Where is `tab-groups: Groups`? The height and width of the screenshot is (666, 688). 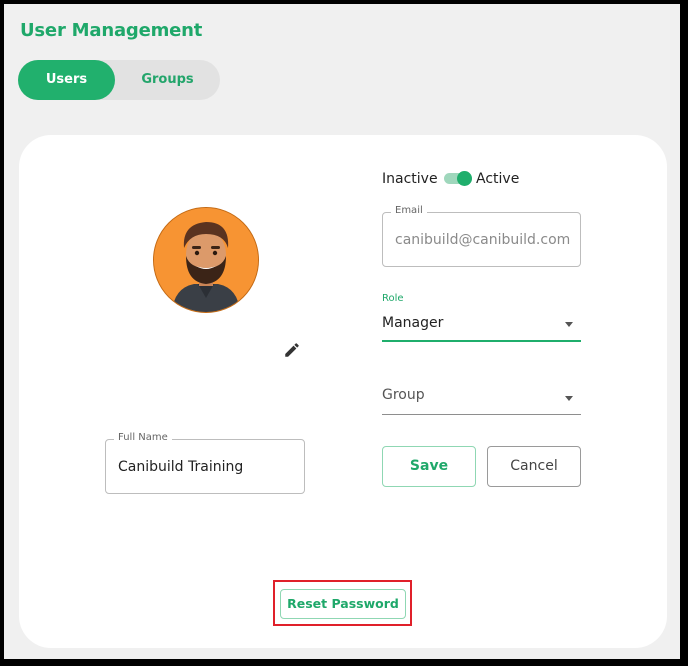 tab-groups: Groups is located at coordinates (167, 80).